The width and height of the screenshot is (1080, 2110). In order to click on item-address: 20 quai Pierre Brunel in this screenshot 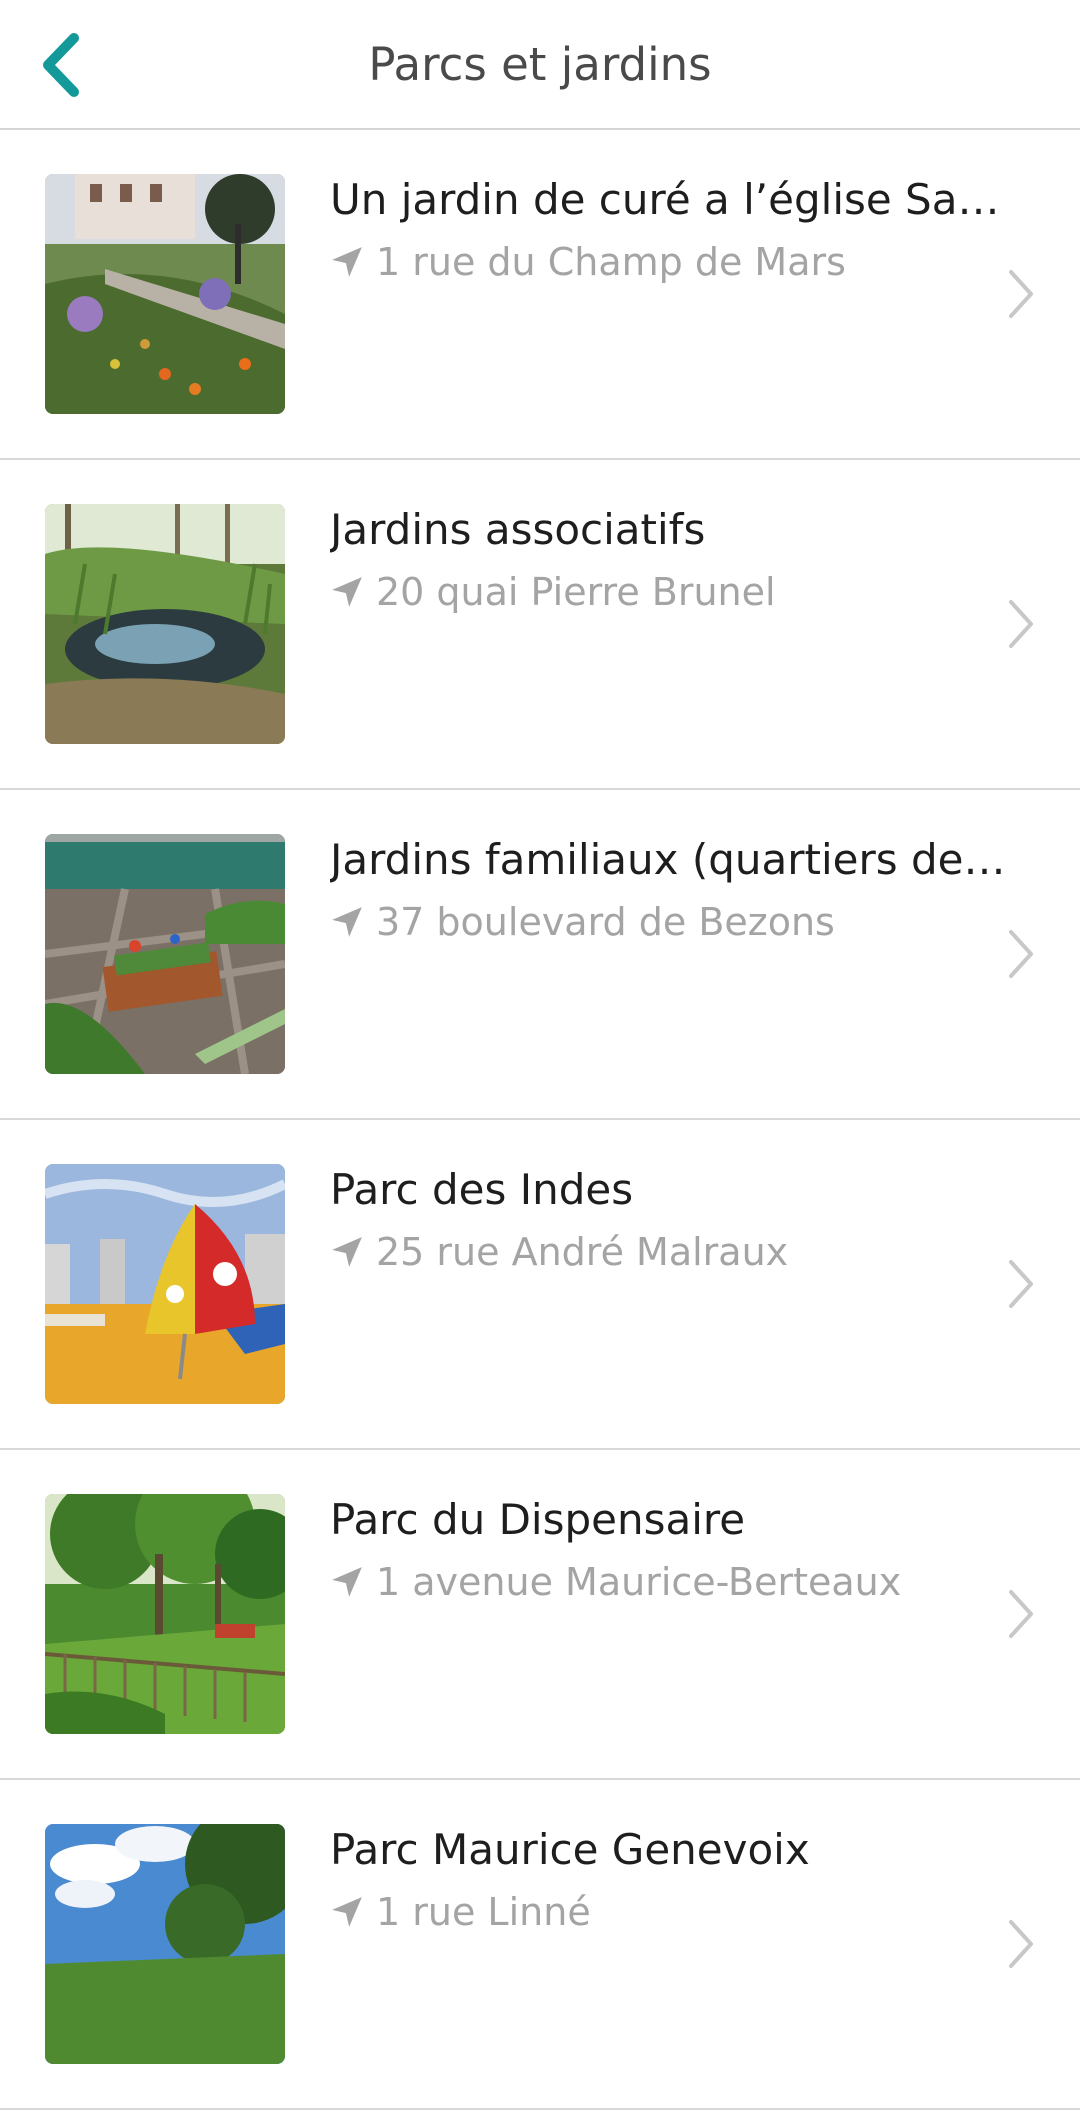, I will do `click(650, 592)`.